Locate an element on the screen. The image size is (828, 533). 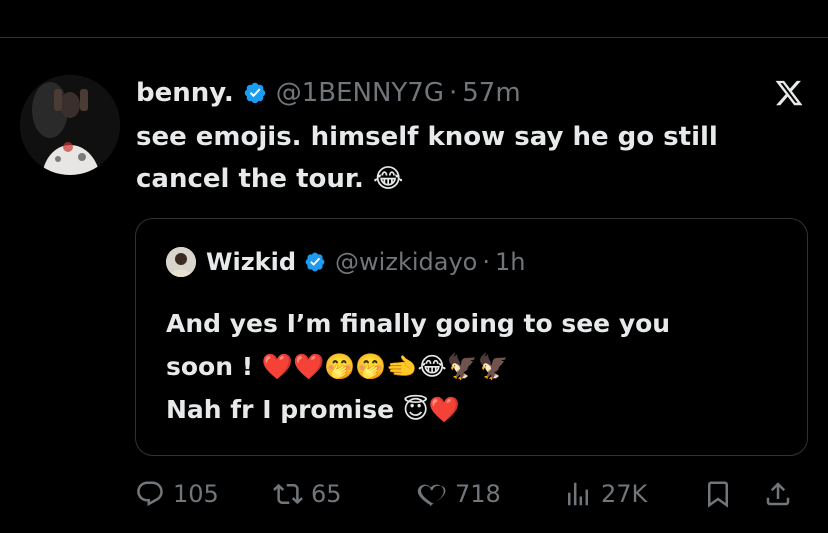
like-button: 718 is located at coordinates (459, 494).